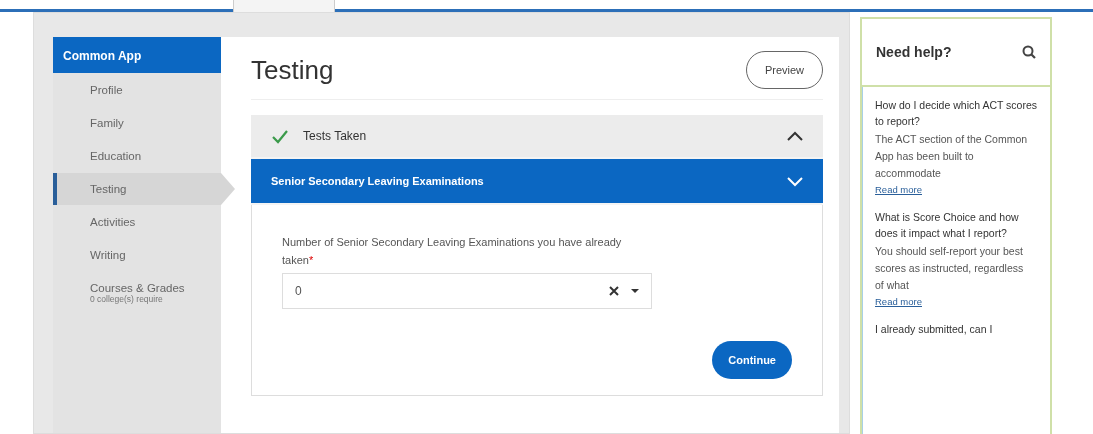 This screenshot has height=434, width=1093. Describe the element at coordinates (144, 156) in the screenshot. I see `sidebar-item: Education` at that location.